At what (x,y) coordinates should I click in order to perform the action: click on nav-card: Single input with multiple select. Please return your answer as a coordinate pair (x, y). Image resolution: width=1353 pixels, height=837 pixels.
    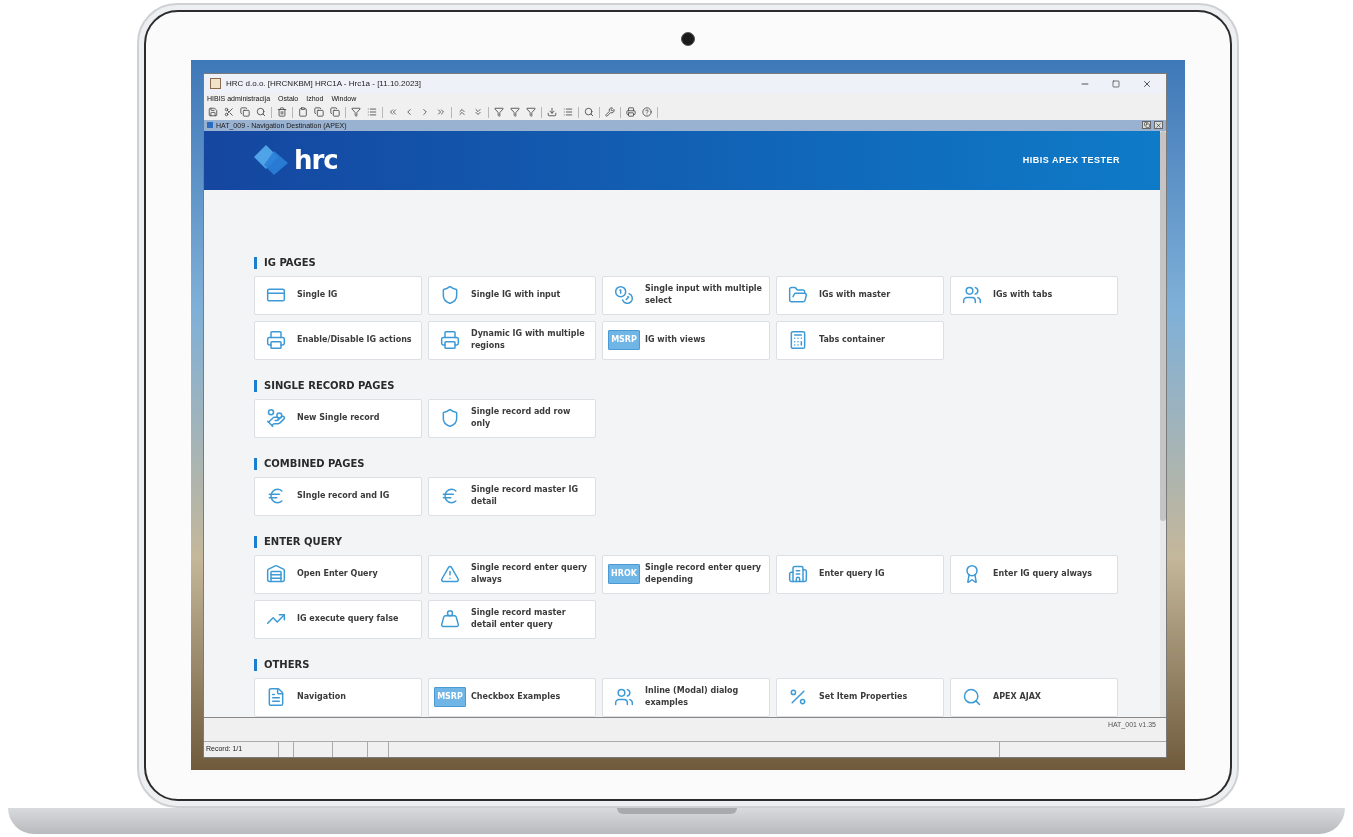
    Looking at the image, I should click on (686, 295).